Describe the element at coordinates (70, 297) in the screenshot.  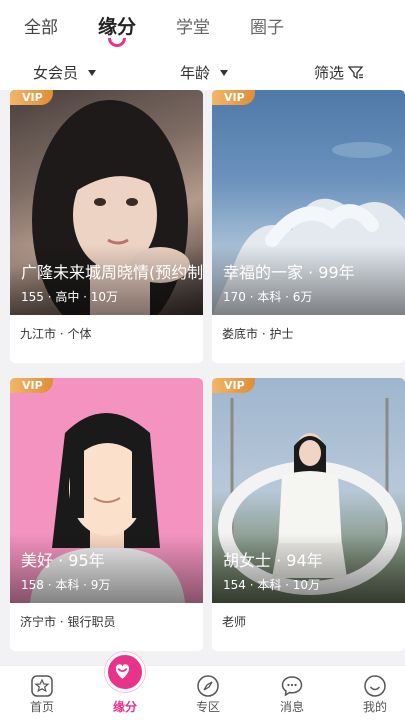
I see `card-meta: 155 · 高中 · 10万` at that location.